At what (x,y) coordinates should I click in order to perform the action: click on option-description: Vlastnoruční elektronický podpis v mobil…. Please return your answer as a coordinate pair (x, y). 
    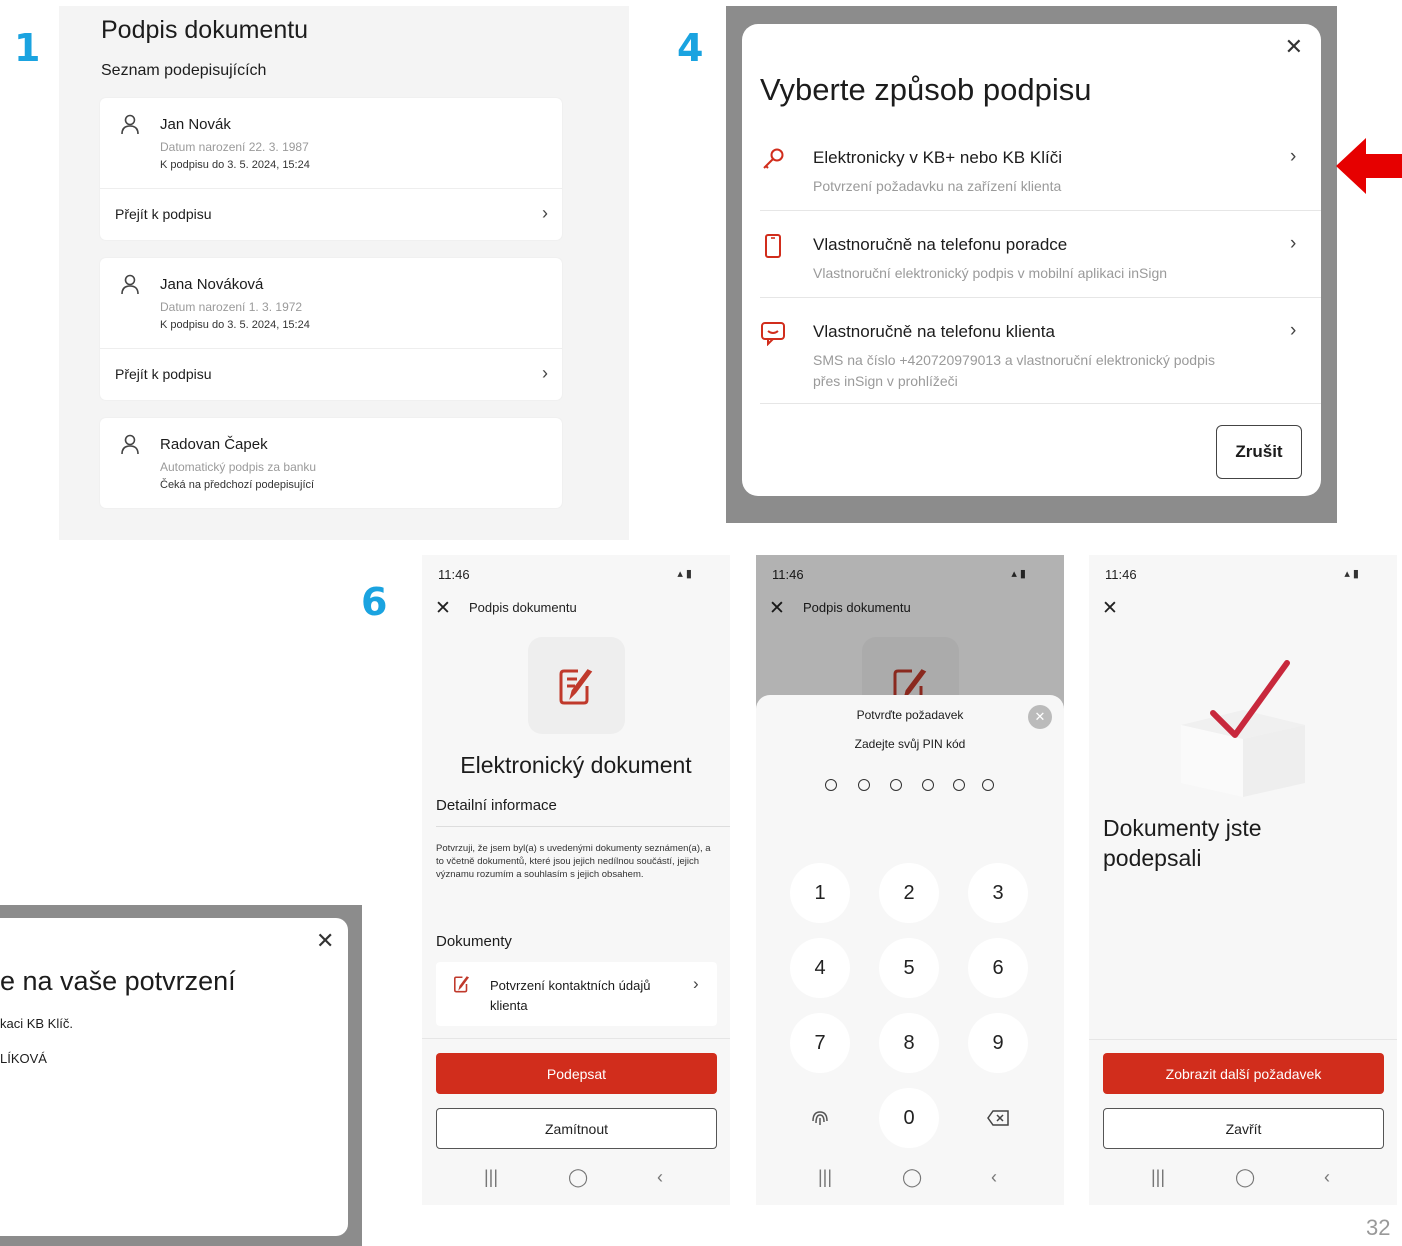
    Looking at the image, I should click on (990, 273).